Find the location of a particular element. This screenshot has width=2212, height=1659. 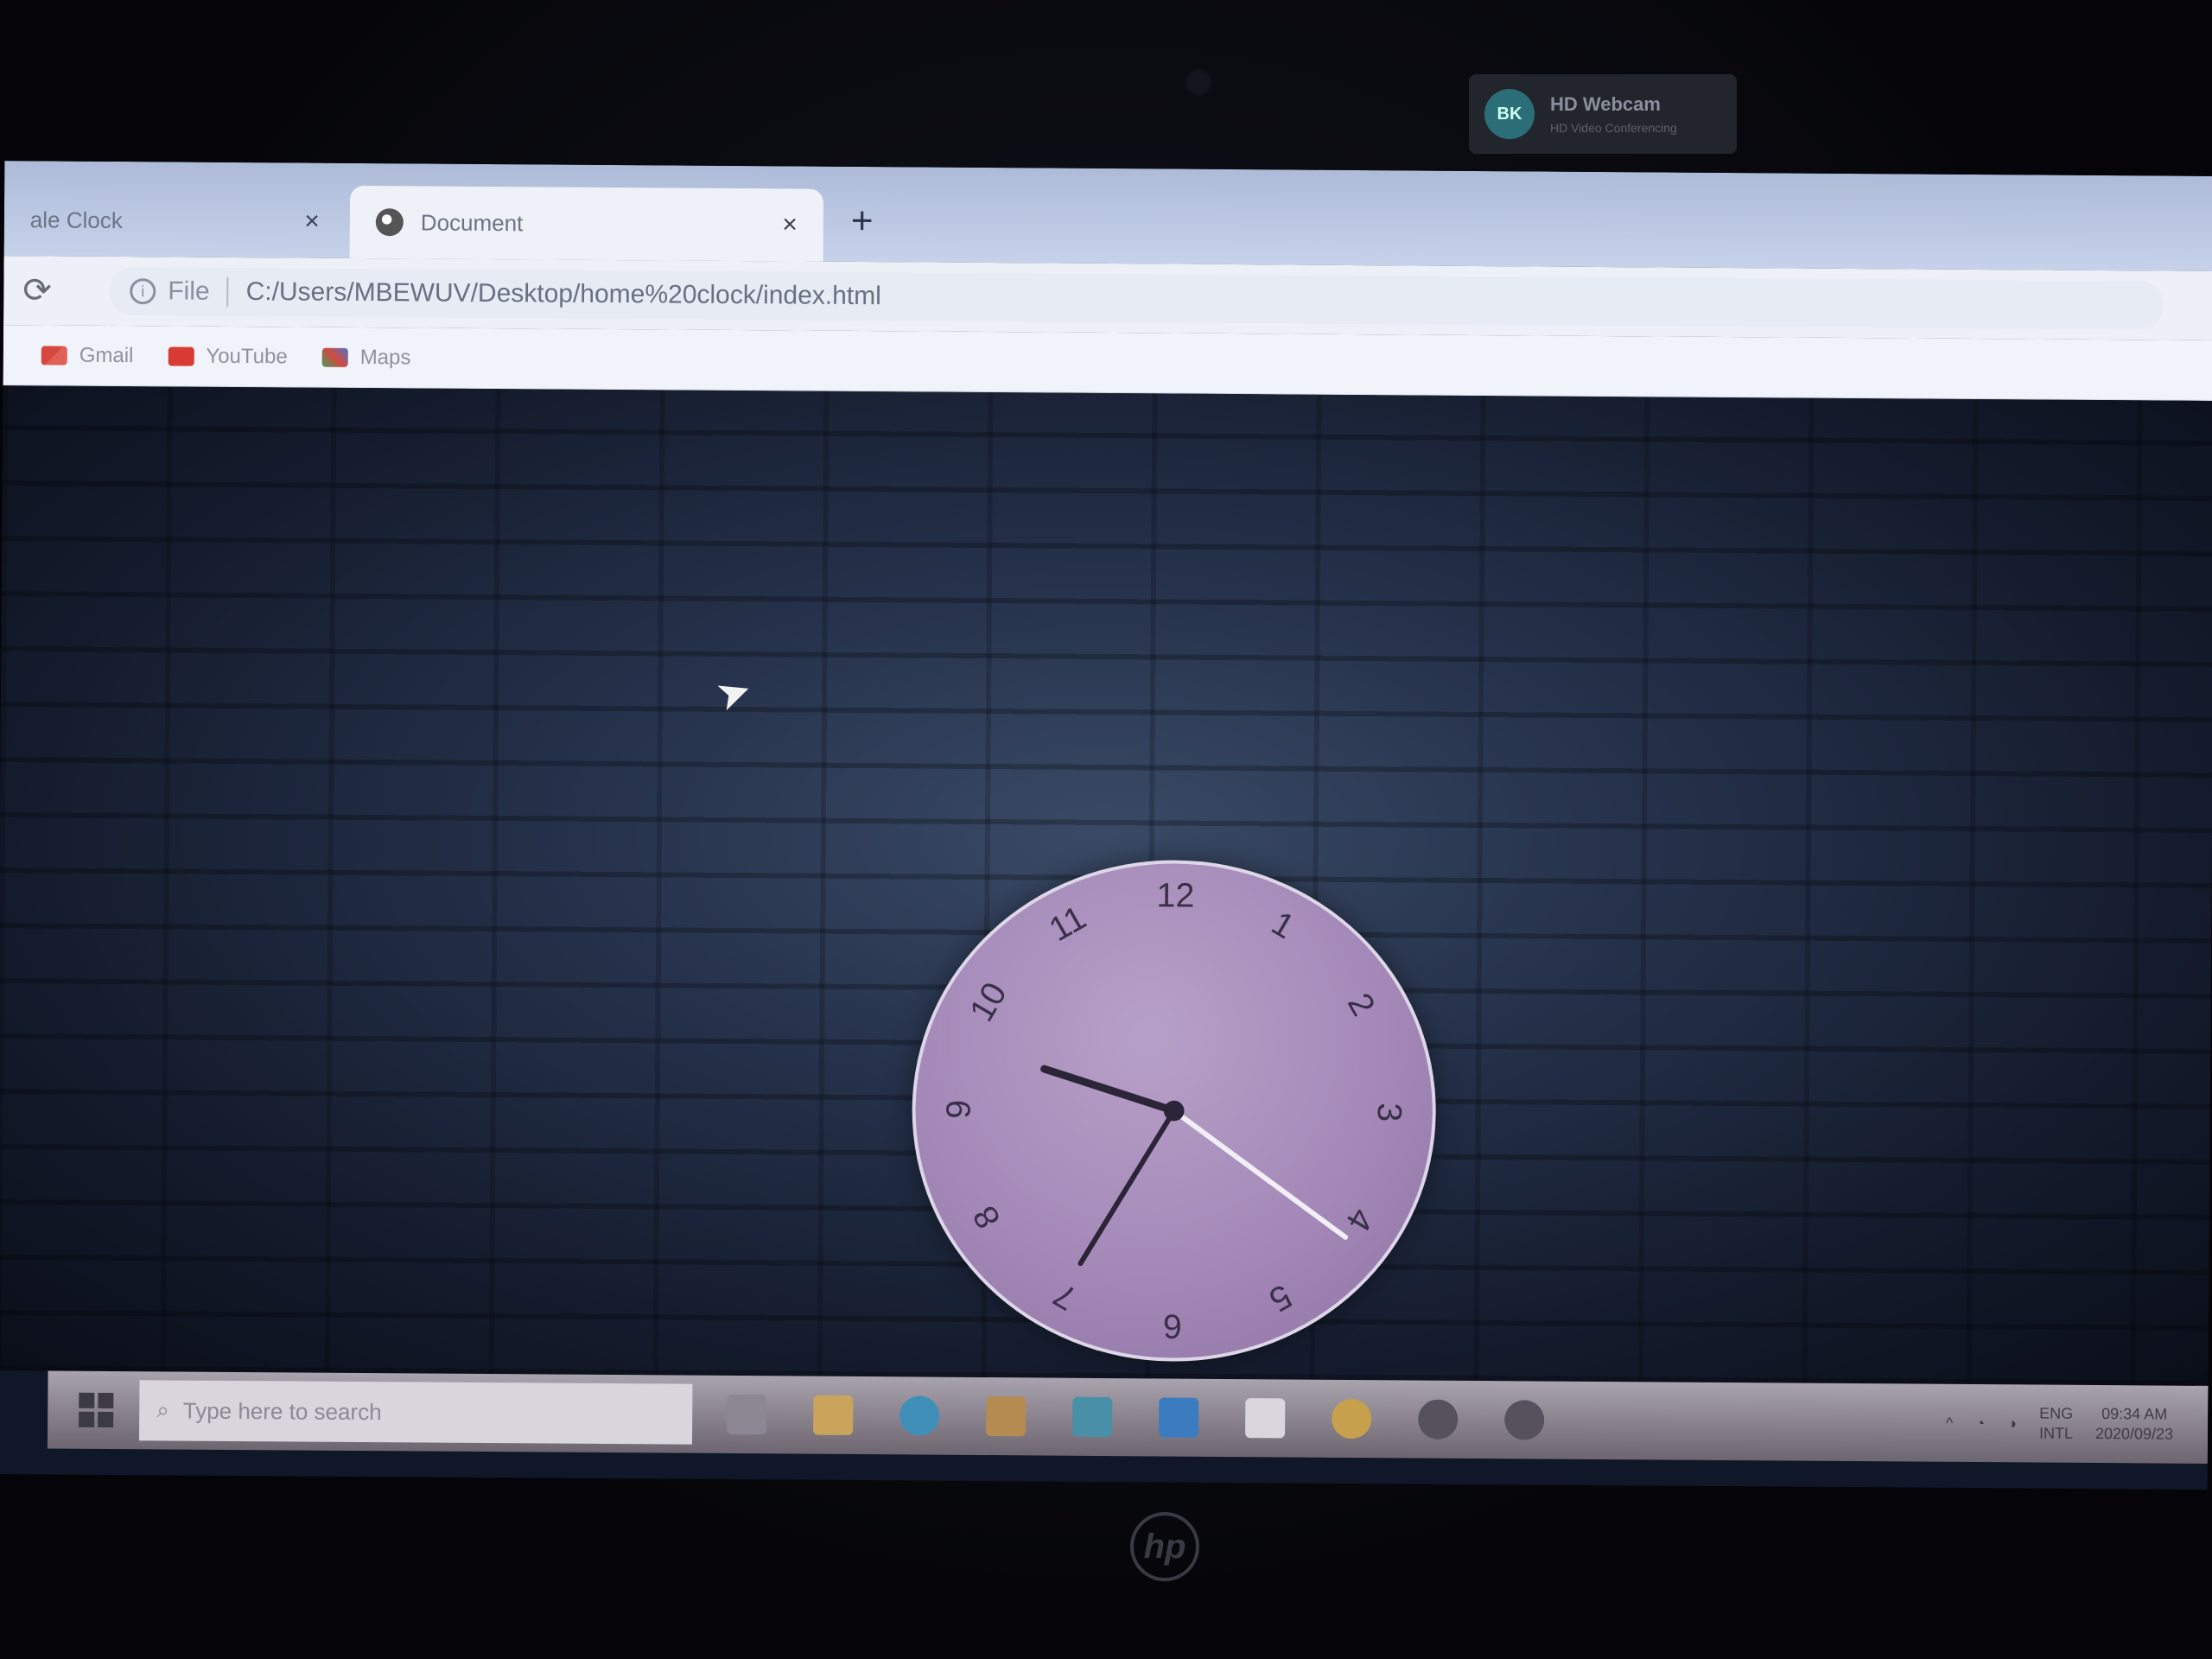

clock-numeral: 4 is located at coordinates (1359, 1219).